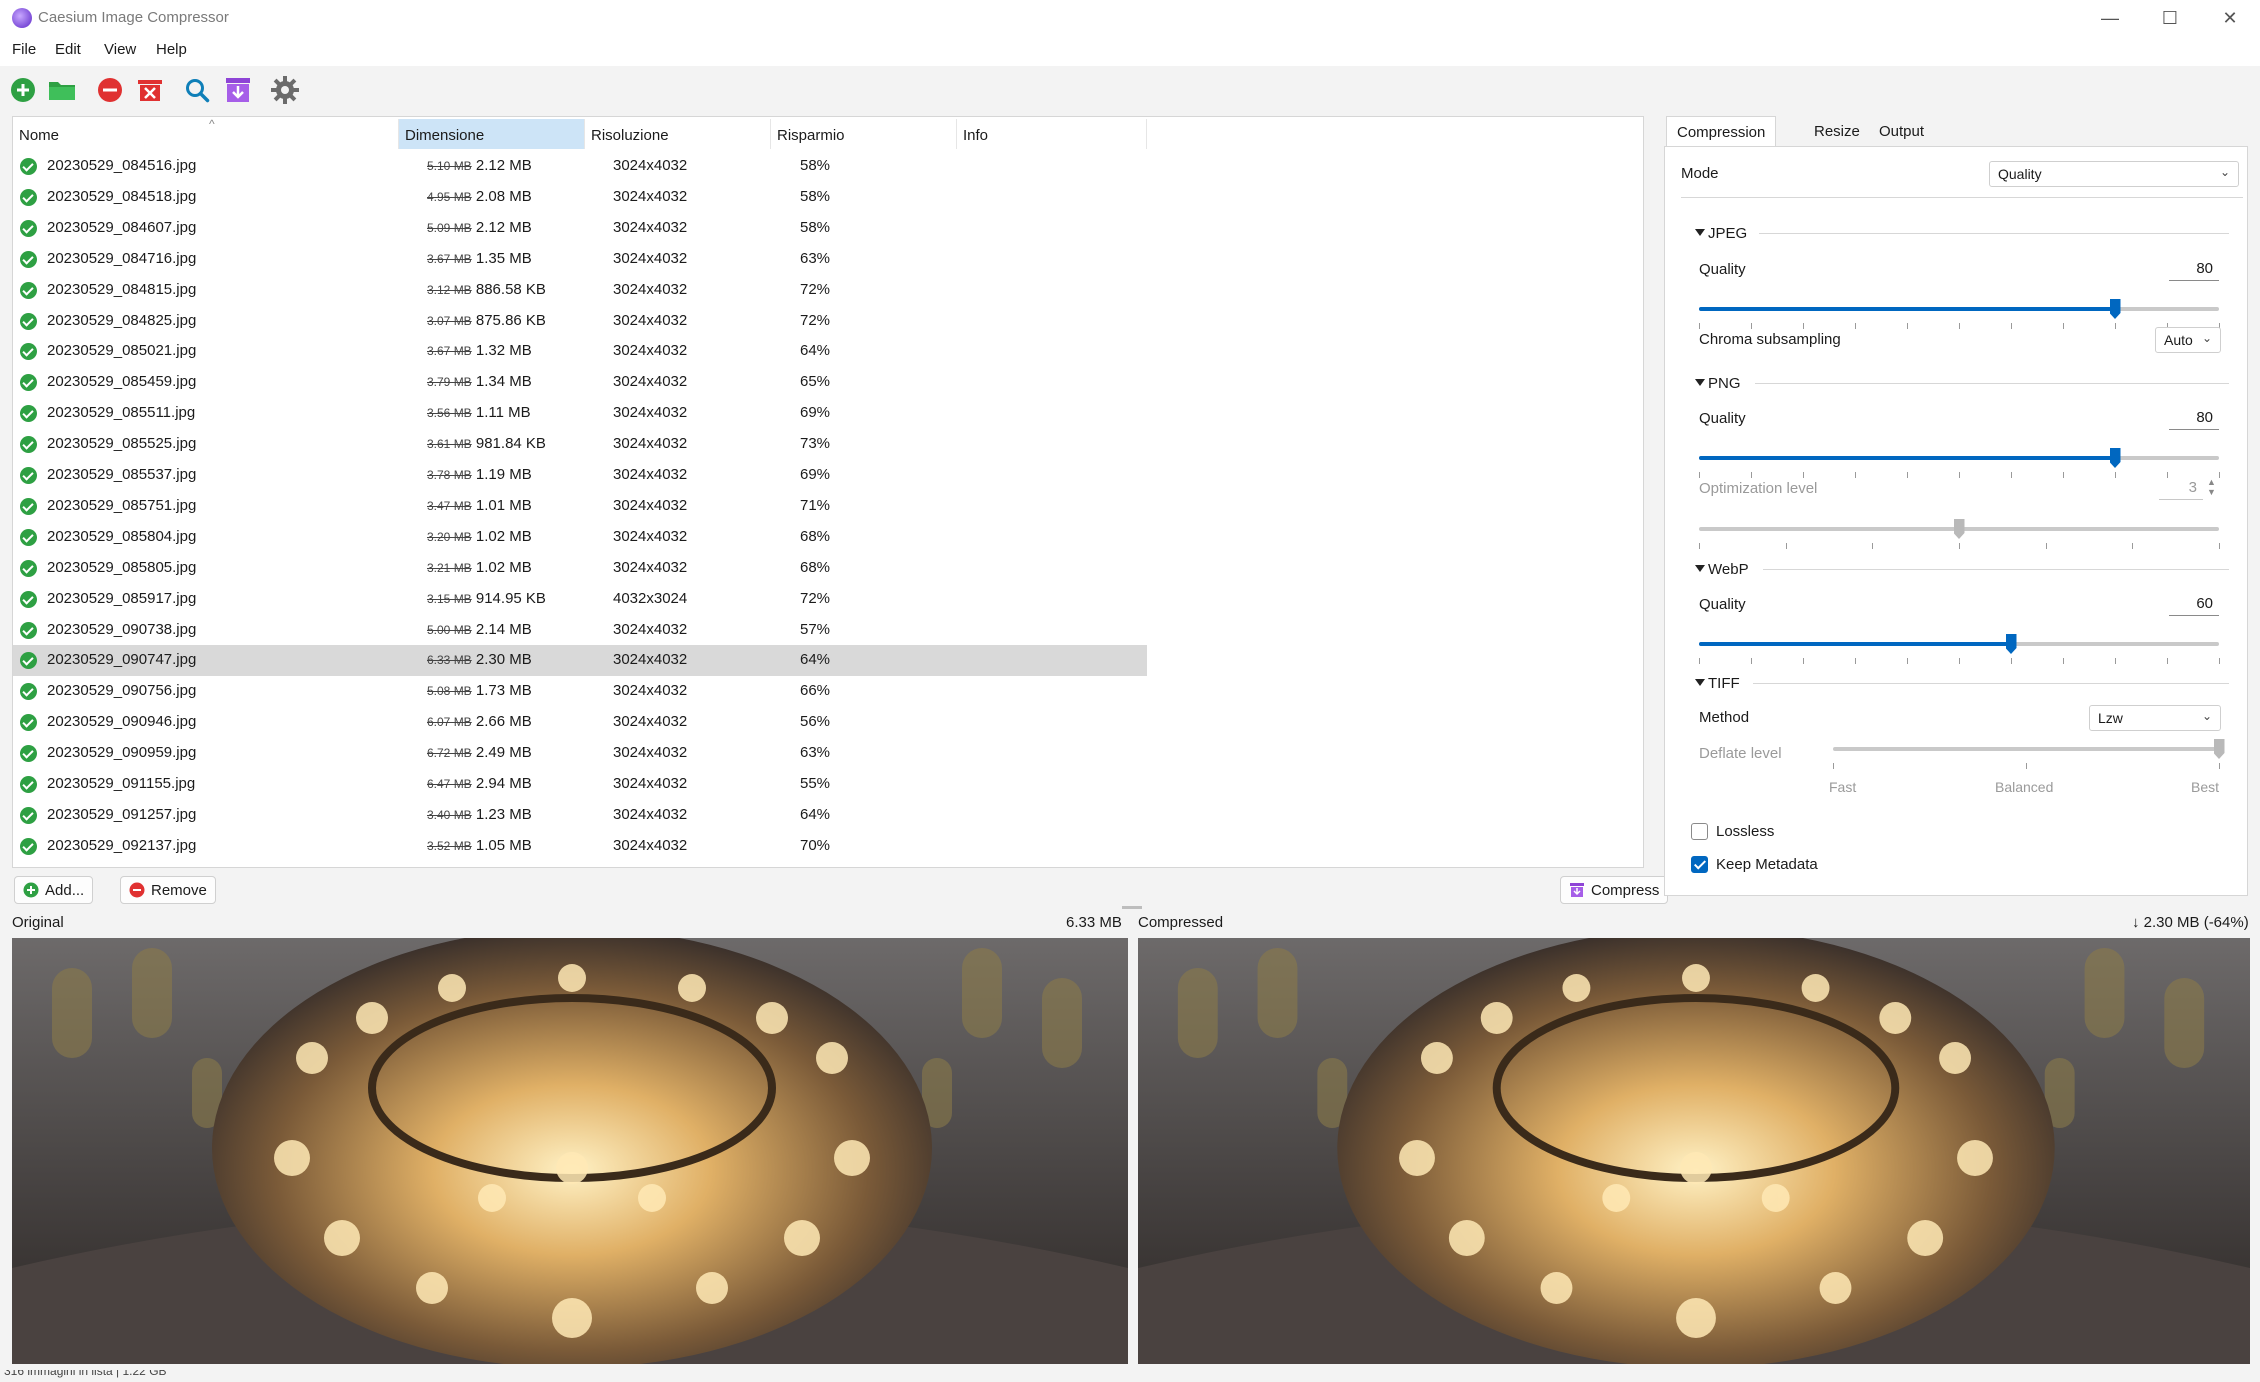 The image size is (2260, 1382). I want to click on webp-quality-slider, so click(1959, 649).